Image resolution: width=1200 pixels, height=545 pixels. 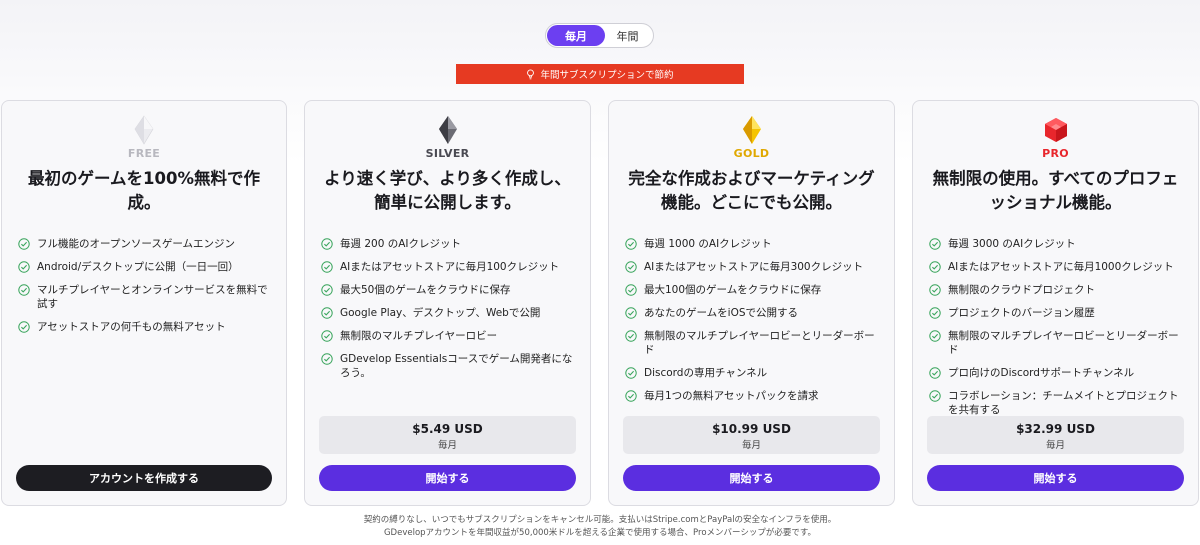 What do you see at coordinates (144, 478) in the screenshot?
I see `create-account-button: アカウントを作成する` at bounding box center [144, 478].